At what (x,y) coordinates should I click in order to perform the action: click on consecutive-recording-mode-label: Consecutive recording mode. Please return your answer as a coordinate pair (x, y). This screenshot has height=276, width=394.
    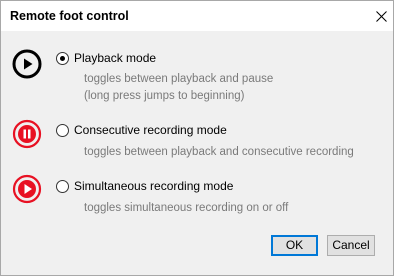
    Looking at the image, I should click on (150, 130).